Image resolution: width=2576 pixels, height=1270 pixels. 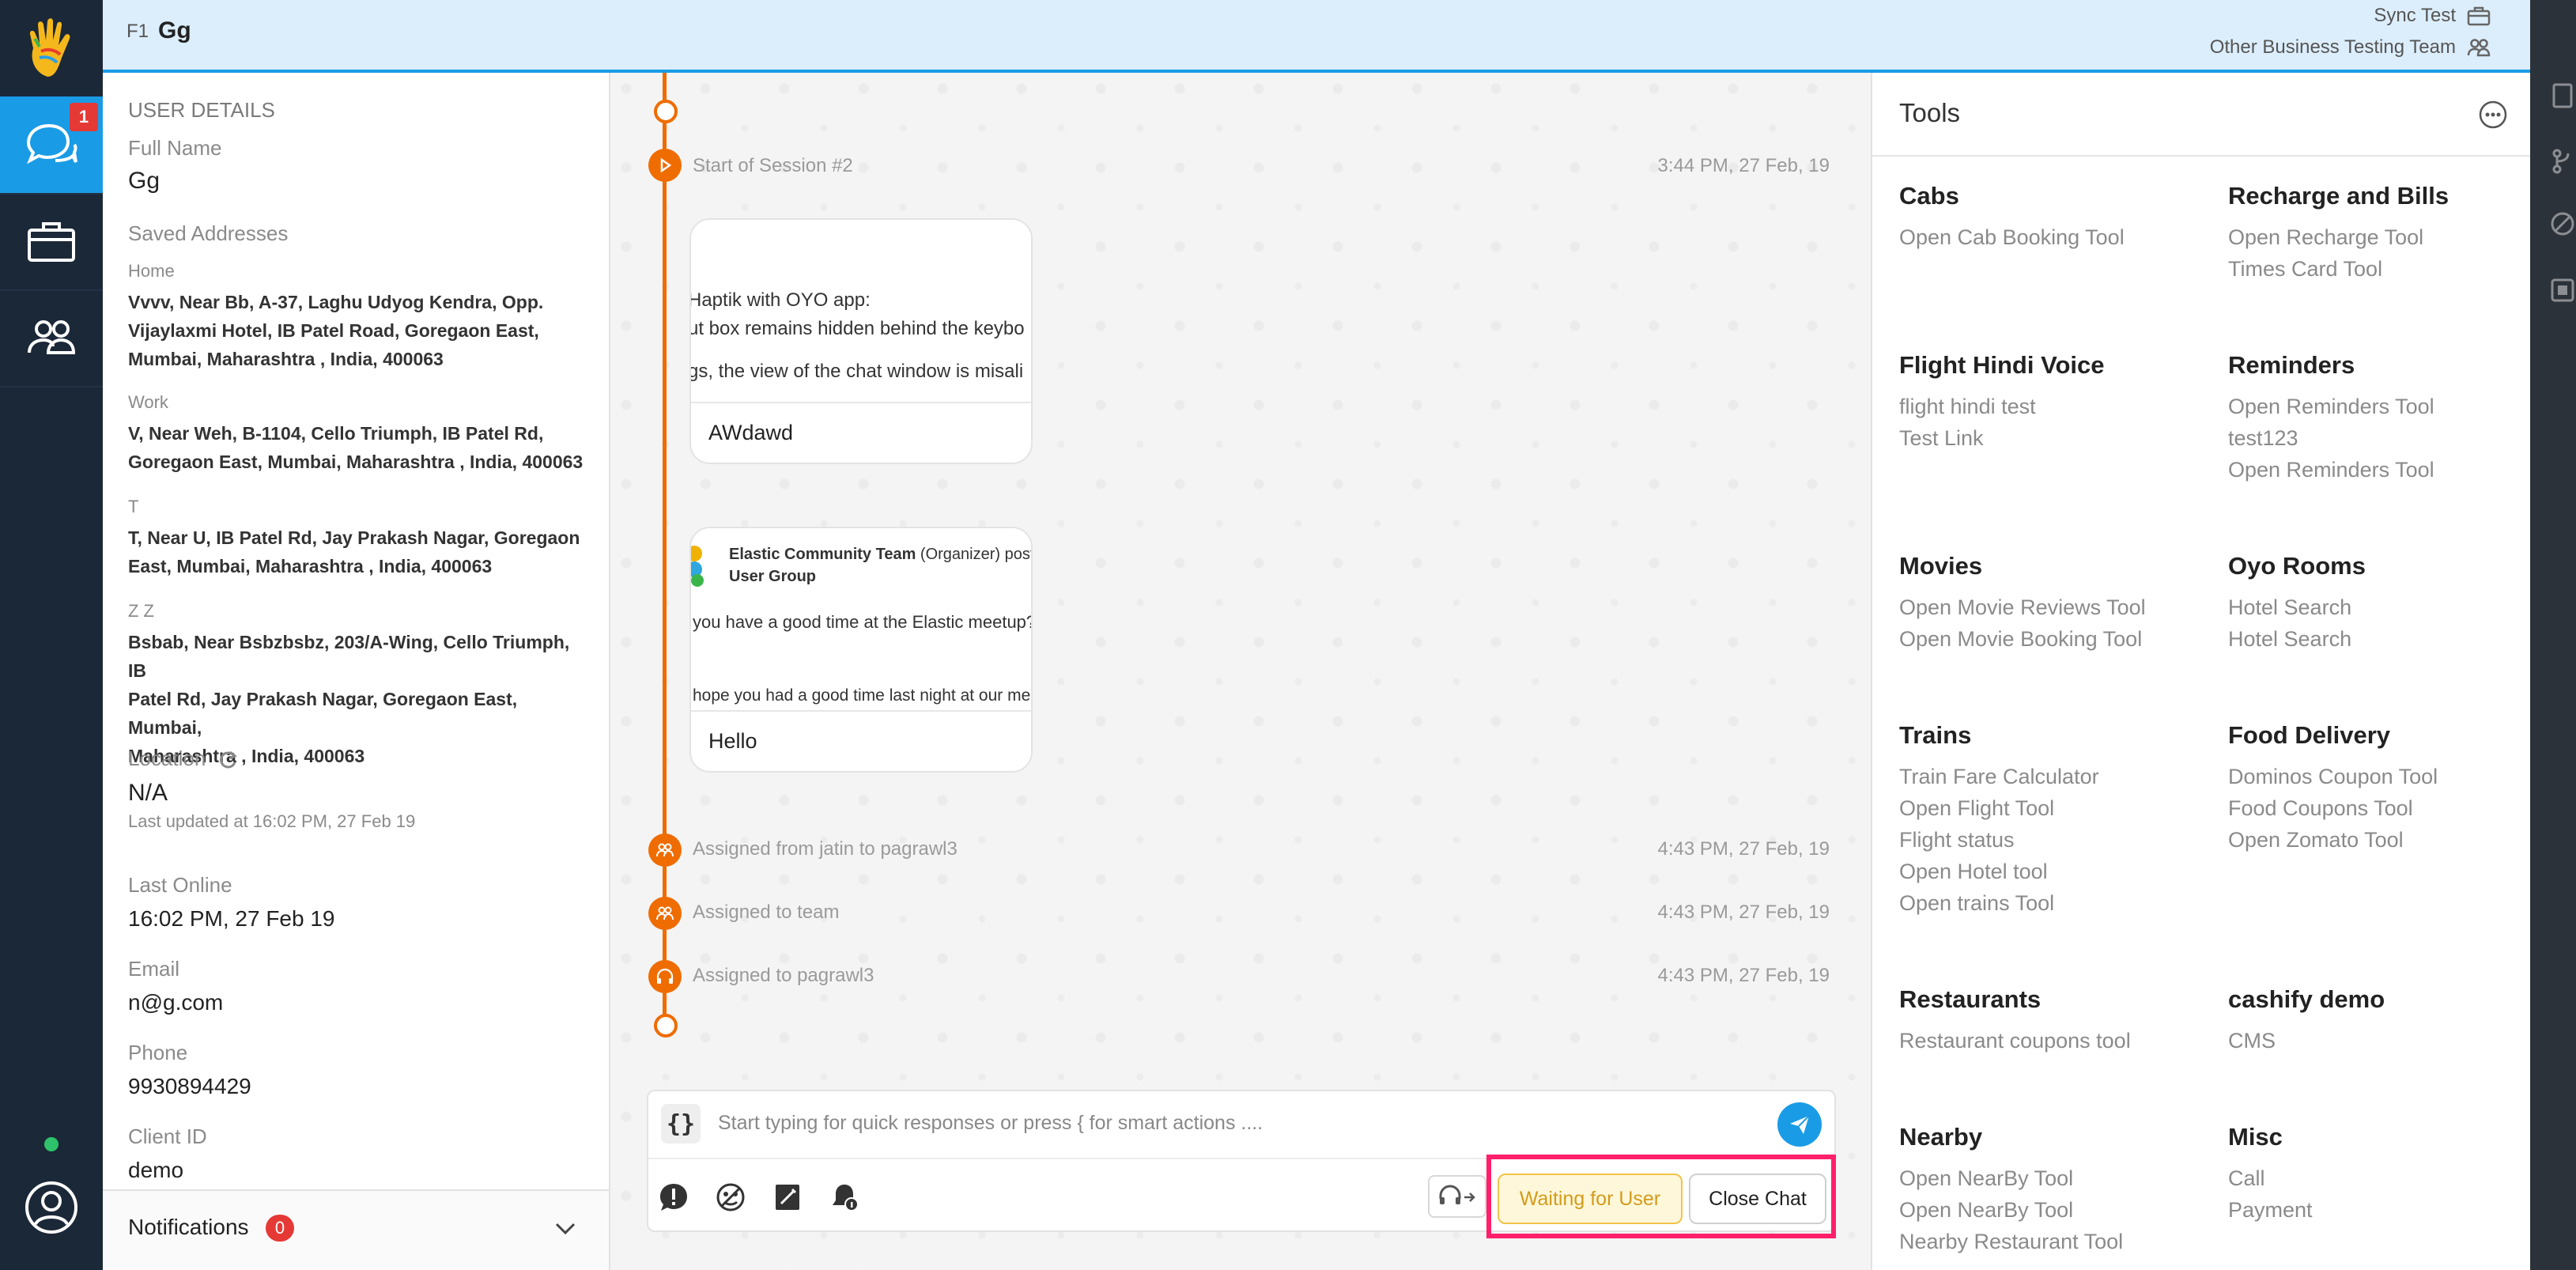 I want to click on card-org-name: Elastic Community Team, so click(x=822, y=555).